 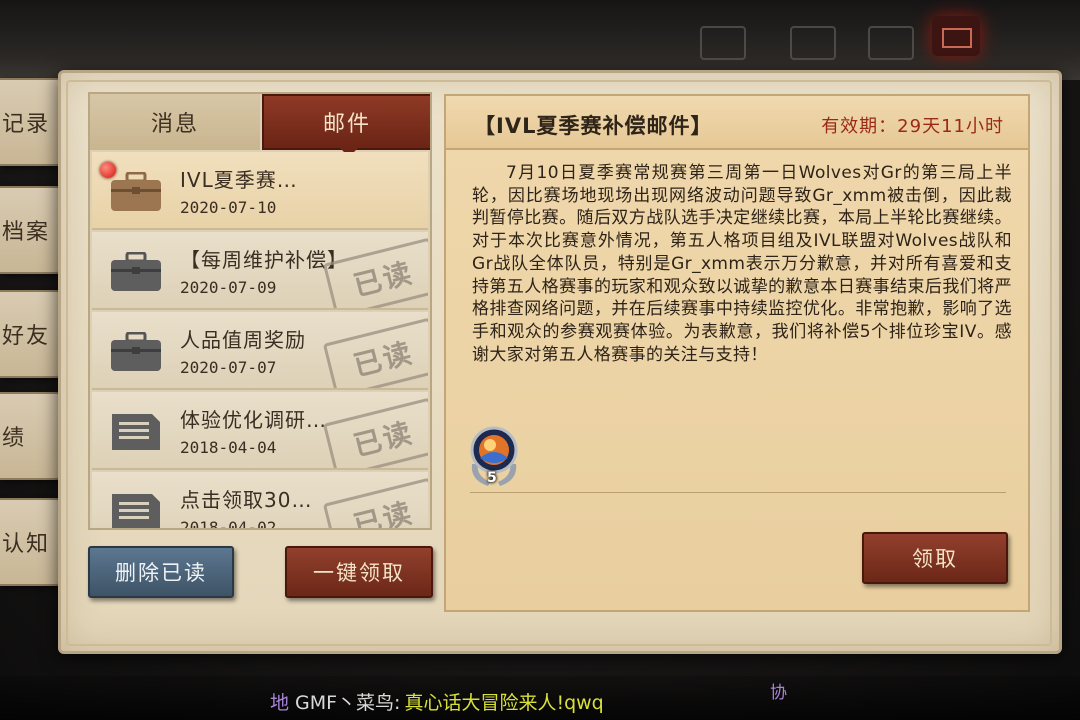 What do you see at coordinates (778, 693) in the screenshot?
I see `chat-channel-tag: 协` at bounding box center [778, 693].